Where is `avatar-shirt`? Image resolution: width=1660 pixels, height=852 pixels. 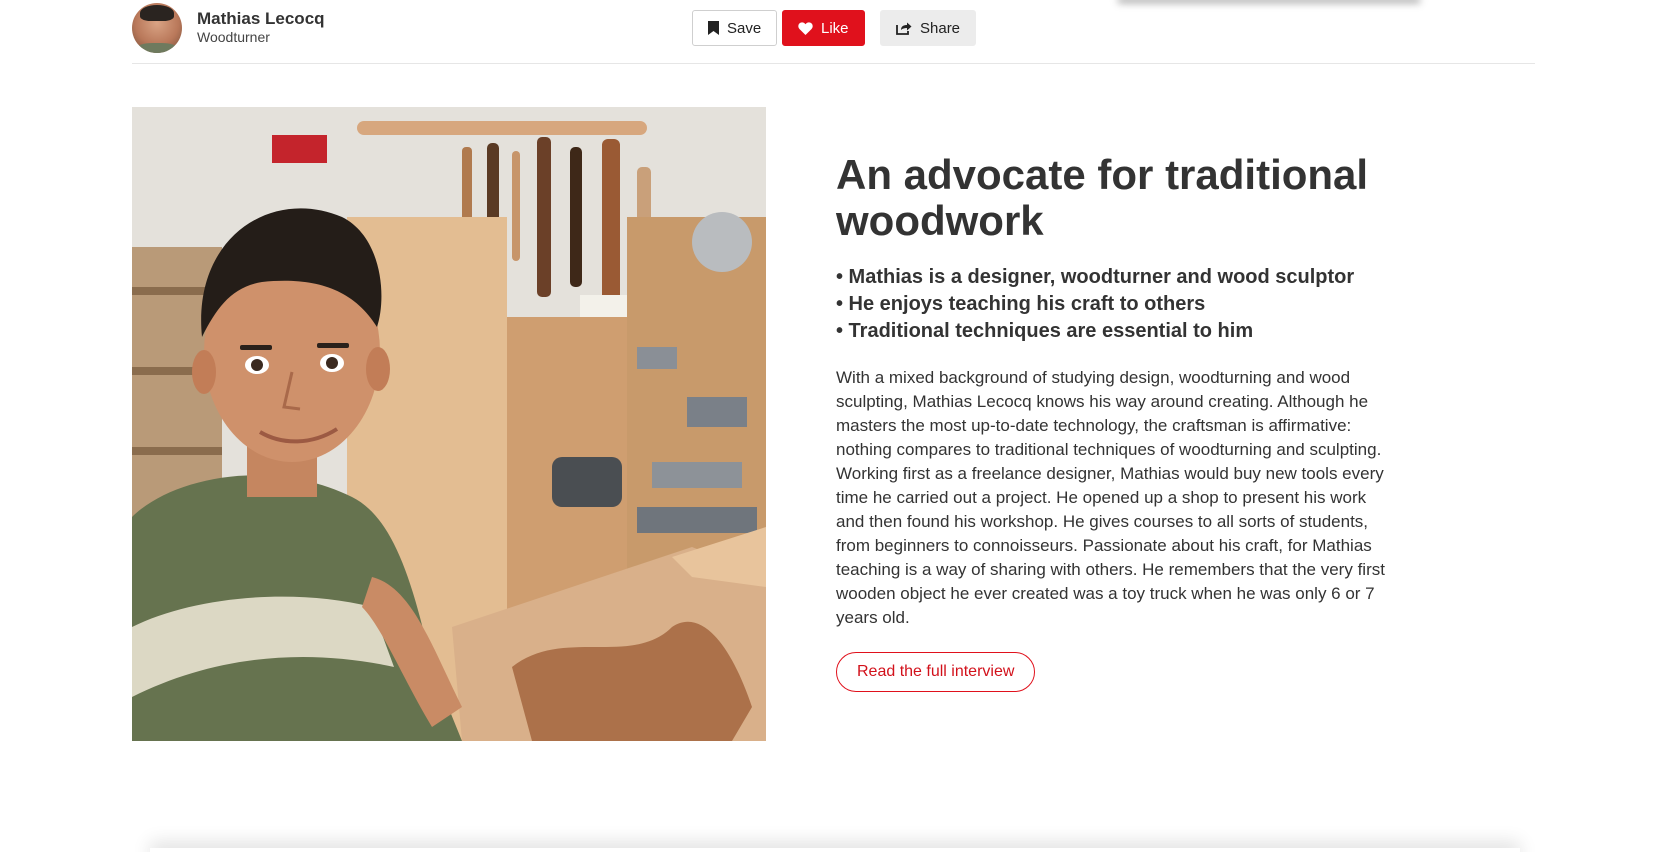
avatar-shirt is located at coordinates (157, 48).